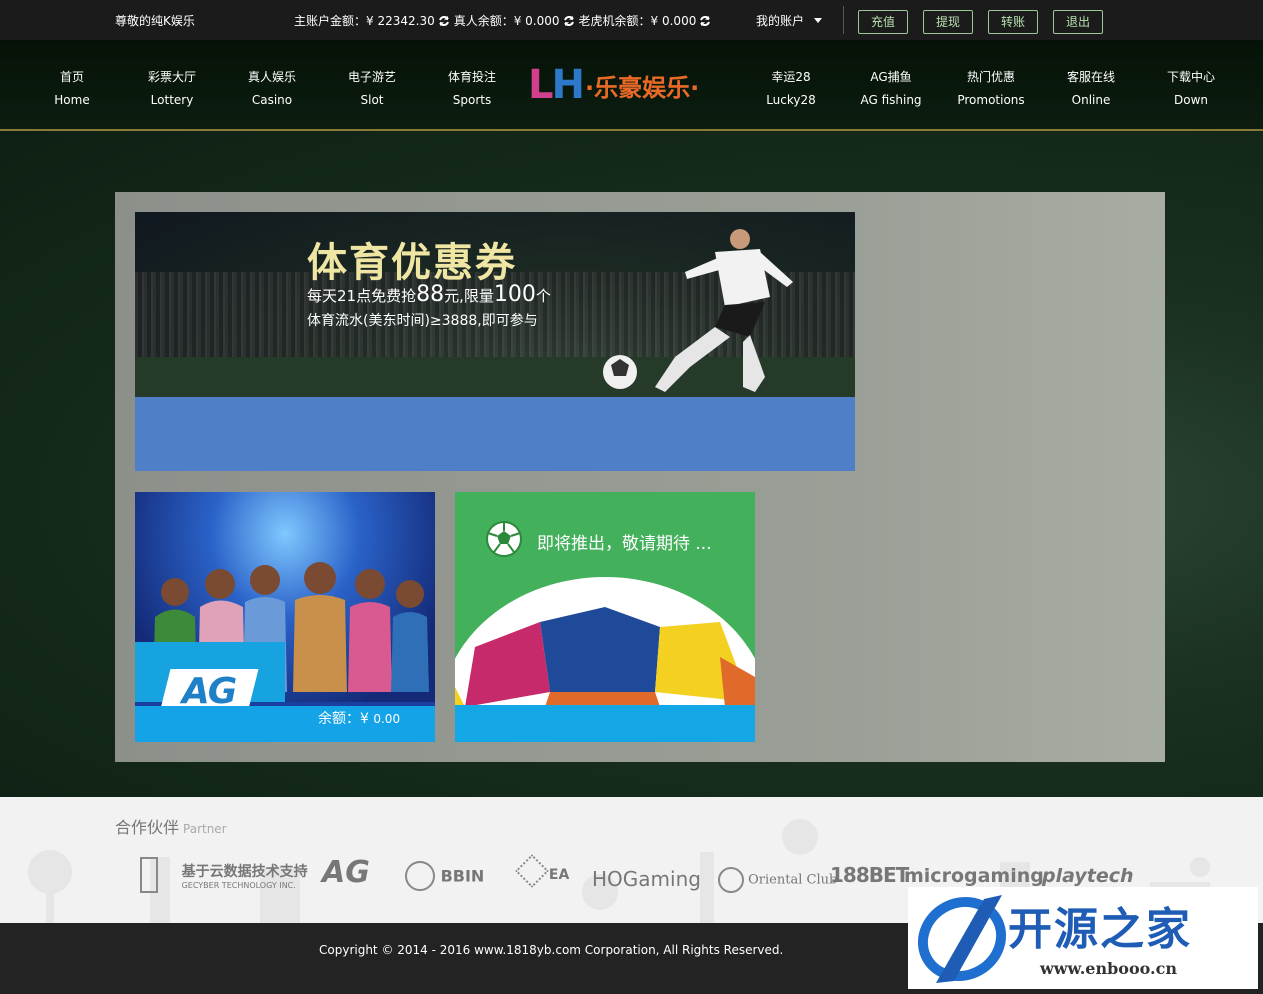 The width and height of the screenshot is (1263, 994). I want to click on soccer-ball-illustration, so click(605, 642).